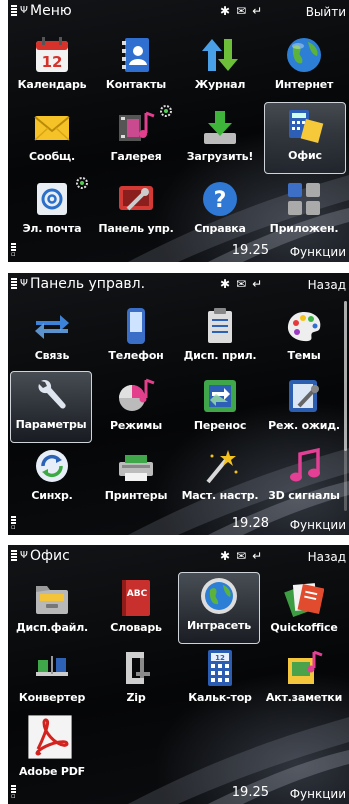  I want to click on svg-text: 12, so click(52, 62).